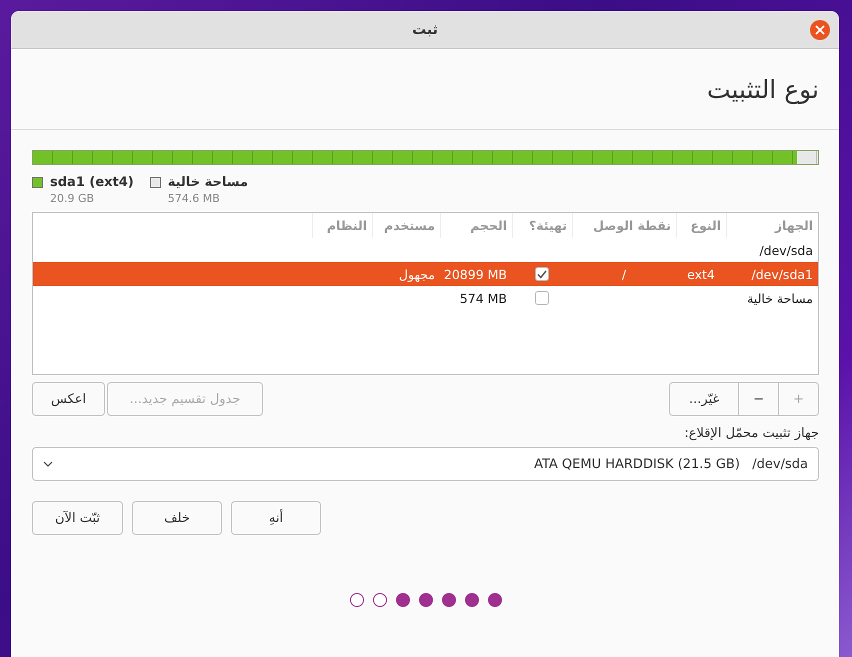 This screenshot has height=657, width=852. I want to click on size-cell: 574 MB, so click(483, 298).